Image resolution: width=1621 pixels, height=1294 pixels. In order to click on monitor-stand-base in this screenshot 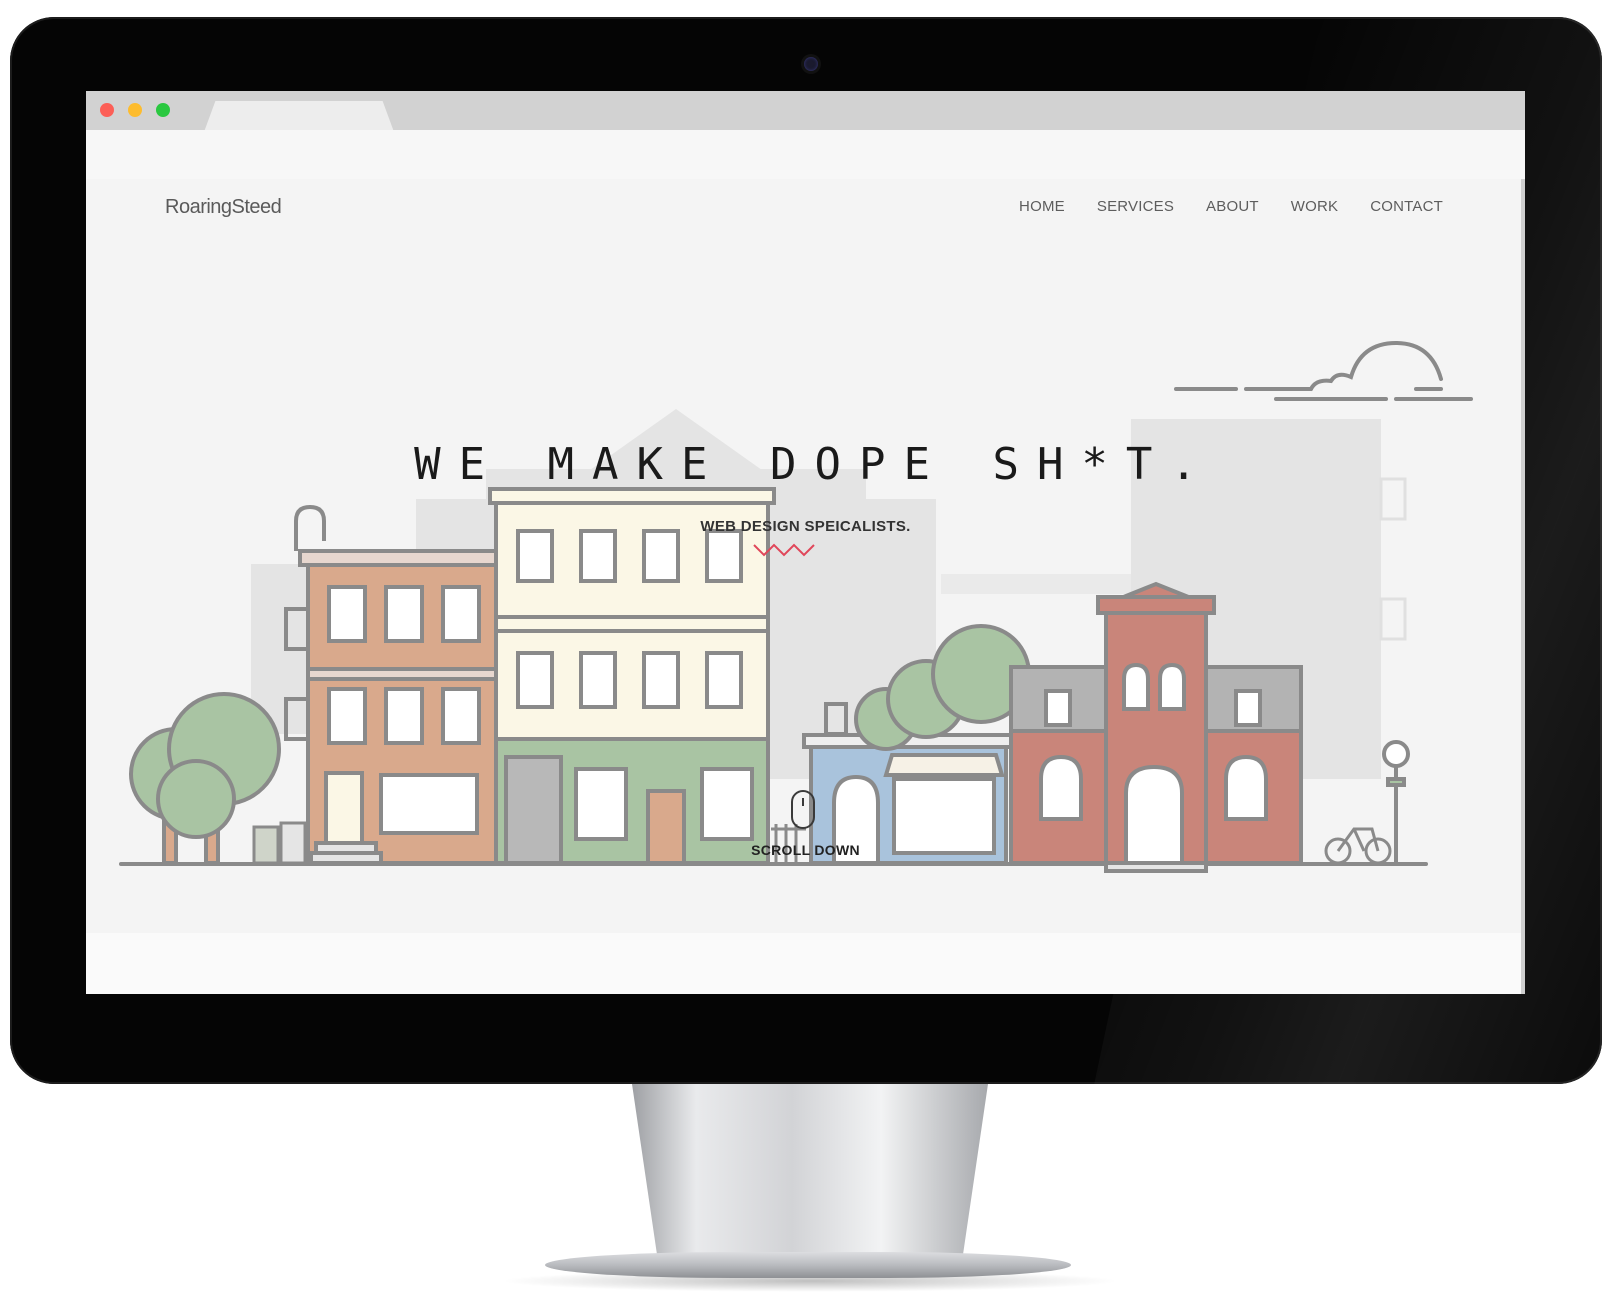, I will do `click(808, 1265)`.